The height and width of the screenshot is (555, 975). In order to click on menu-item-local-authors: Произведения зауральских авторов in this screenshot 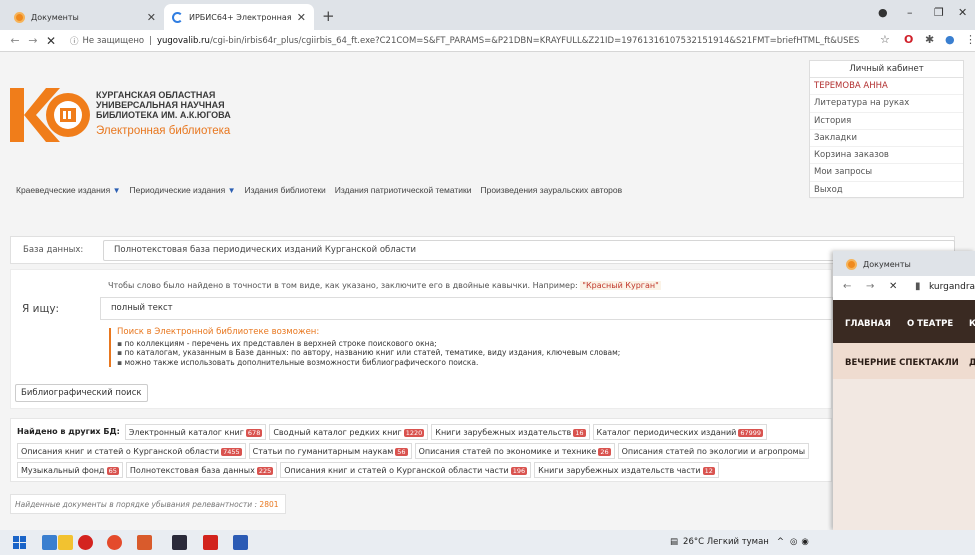, I will do `click(551, 190)`.